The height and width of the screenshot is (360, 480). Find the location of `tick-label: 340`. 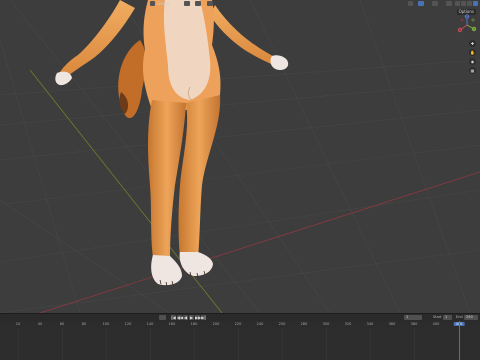

tick-label: 340 is located at coordinates (370, 324).